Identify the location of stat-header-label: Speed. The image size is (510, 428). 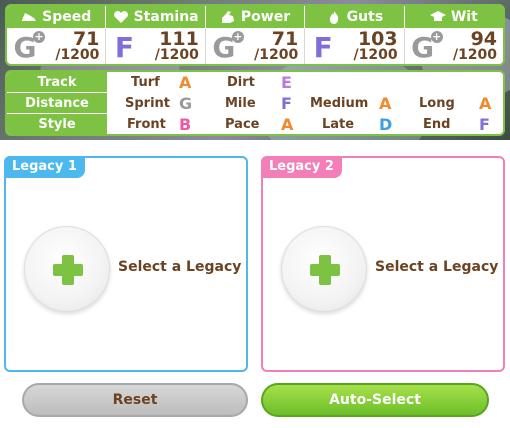
(67, 17).